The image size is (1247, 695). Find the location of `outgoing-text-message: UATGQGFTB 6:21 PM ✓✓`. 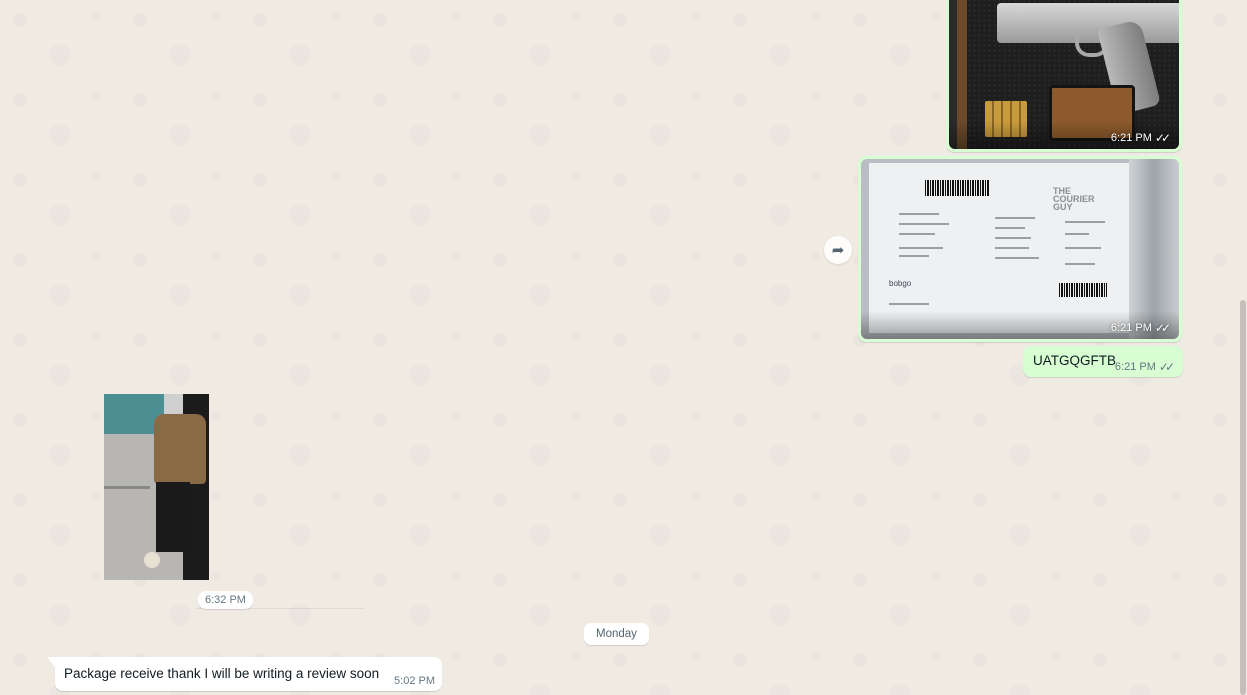

outgoing-text-message: UATGQGFTB 6:21 PM ✓✓ is located at coordinates (1103, 361).